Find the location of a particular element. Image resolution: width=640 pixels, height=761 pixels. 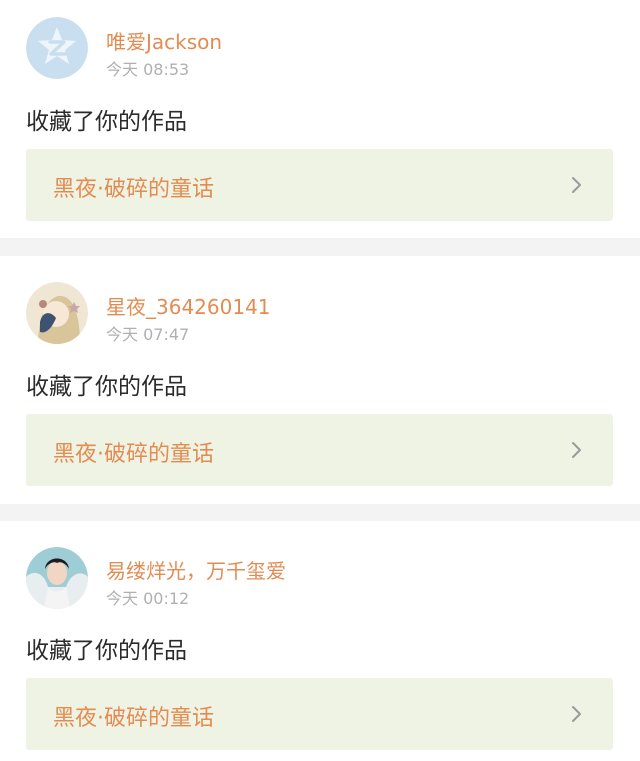

timestamp: 今天 00:12 is located at coordinates (148, 598).